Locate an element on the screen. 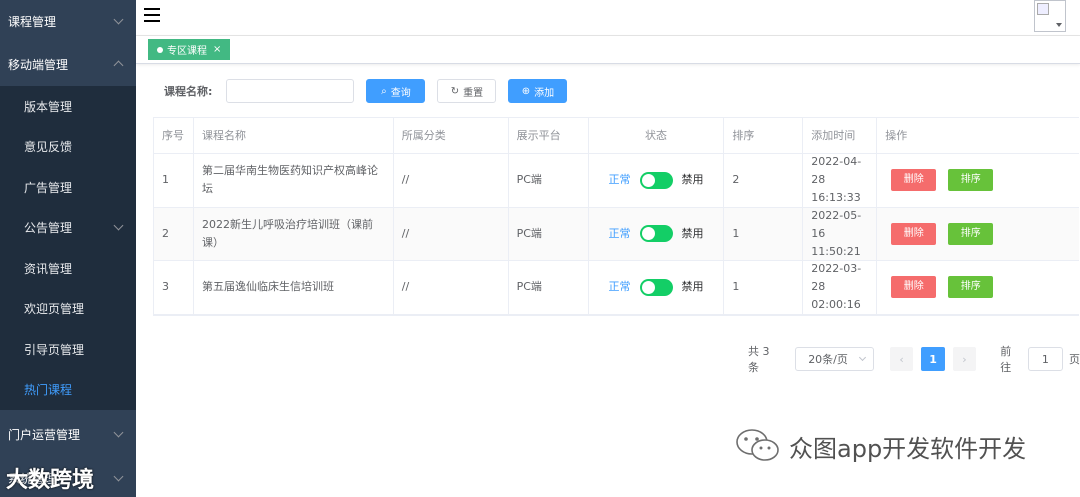 Image resolution: width=1080 pixels, height=497 pixels. page-number-button: 1 is located at coordinates (933, 359).